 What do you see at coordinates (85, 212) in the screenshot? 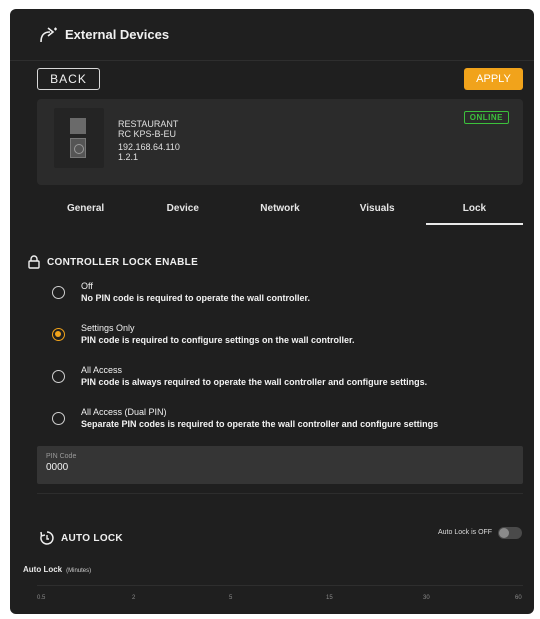
I see `tab-general: General` at bounding box center [85, 212].